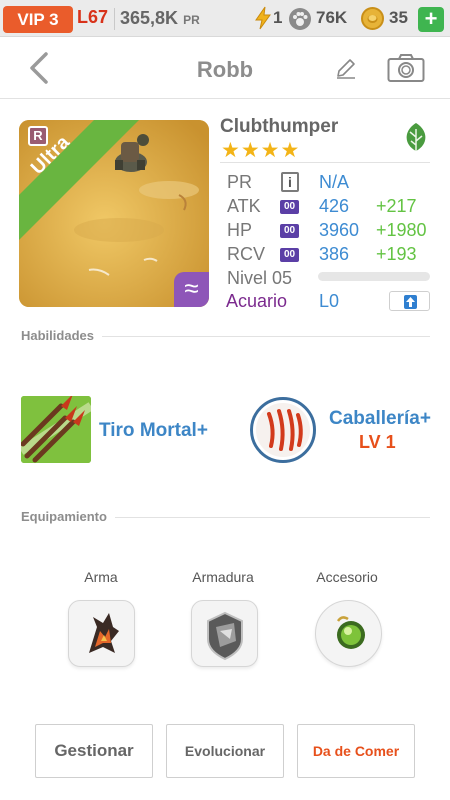  What do you see at coordinates (347, 577) in the screenshot?
I see `accessory-label: Accesorio` at bounding box center [347, 577].